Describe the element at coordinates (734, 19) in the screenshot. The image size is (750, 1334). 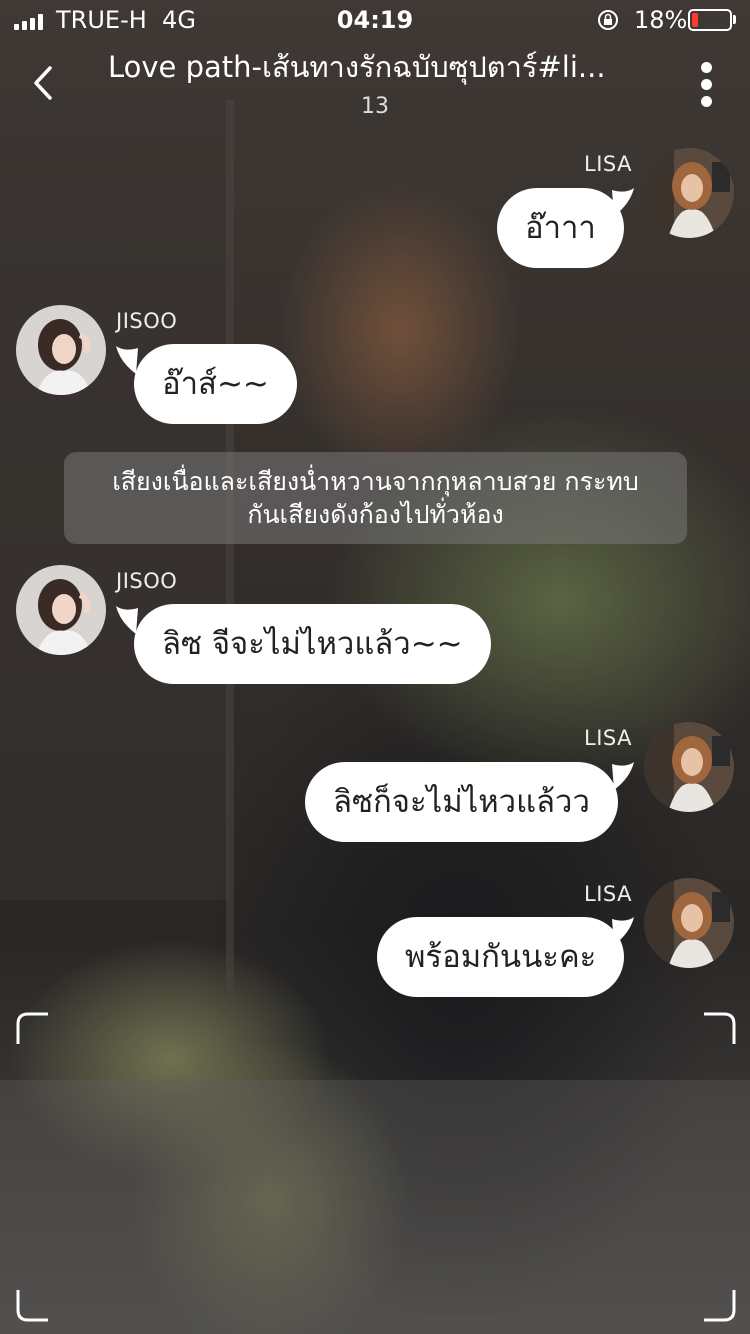
I see `battery-tip` at that location.